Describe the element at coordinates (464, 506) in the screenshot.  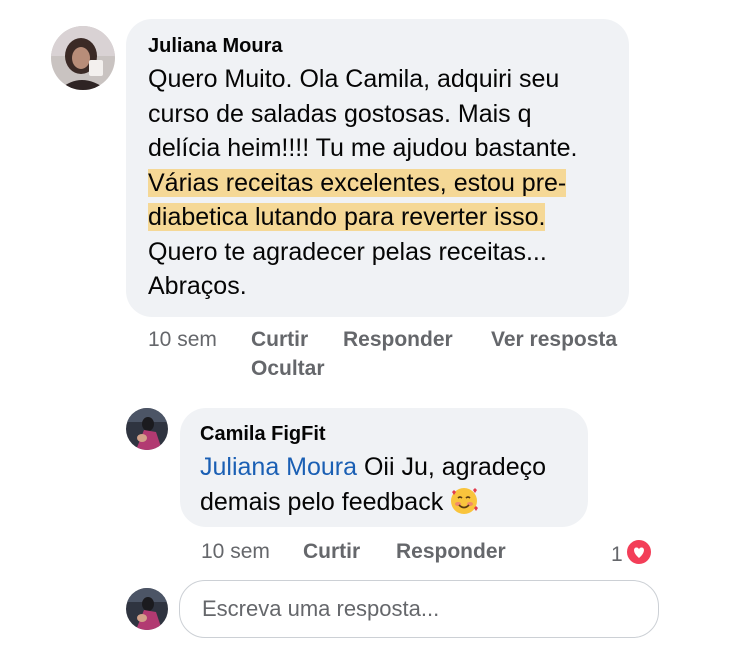
I see `smiling-face-with-hearts-icon` at that location.